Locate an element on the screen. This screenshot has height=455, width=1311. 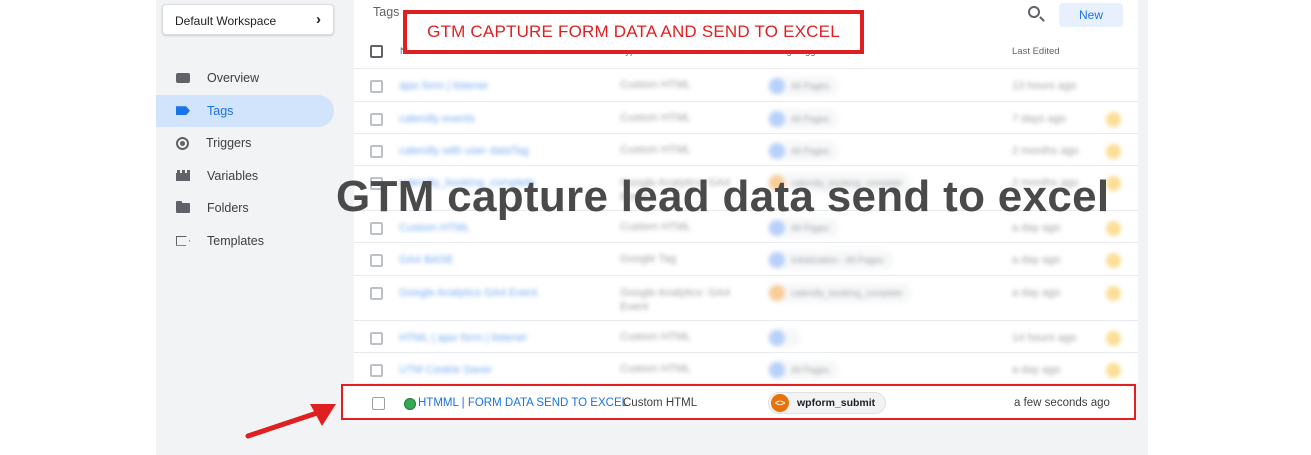
sidebar-item-variables: Variables is located at coordinates (245, 176).